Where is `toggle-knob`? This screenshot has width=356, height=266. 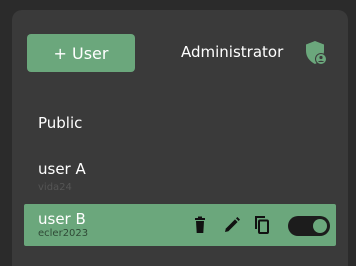 toggle-knob is located at coordinates (320, 226).